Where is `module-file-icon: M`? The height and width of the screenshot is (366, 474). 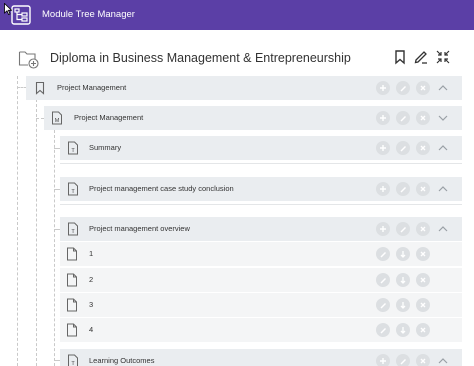 module-file-icon: M is located at coordinates (57, 118).